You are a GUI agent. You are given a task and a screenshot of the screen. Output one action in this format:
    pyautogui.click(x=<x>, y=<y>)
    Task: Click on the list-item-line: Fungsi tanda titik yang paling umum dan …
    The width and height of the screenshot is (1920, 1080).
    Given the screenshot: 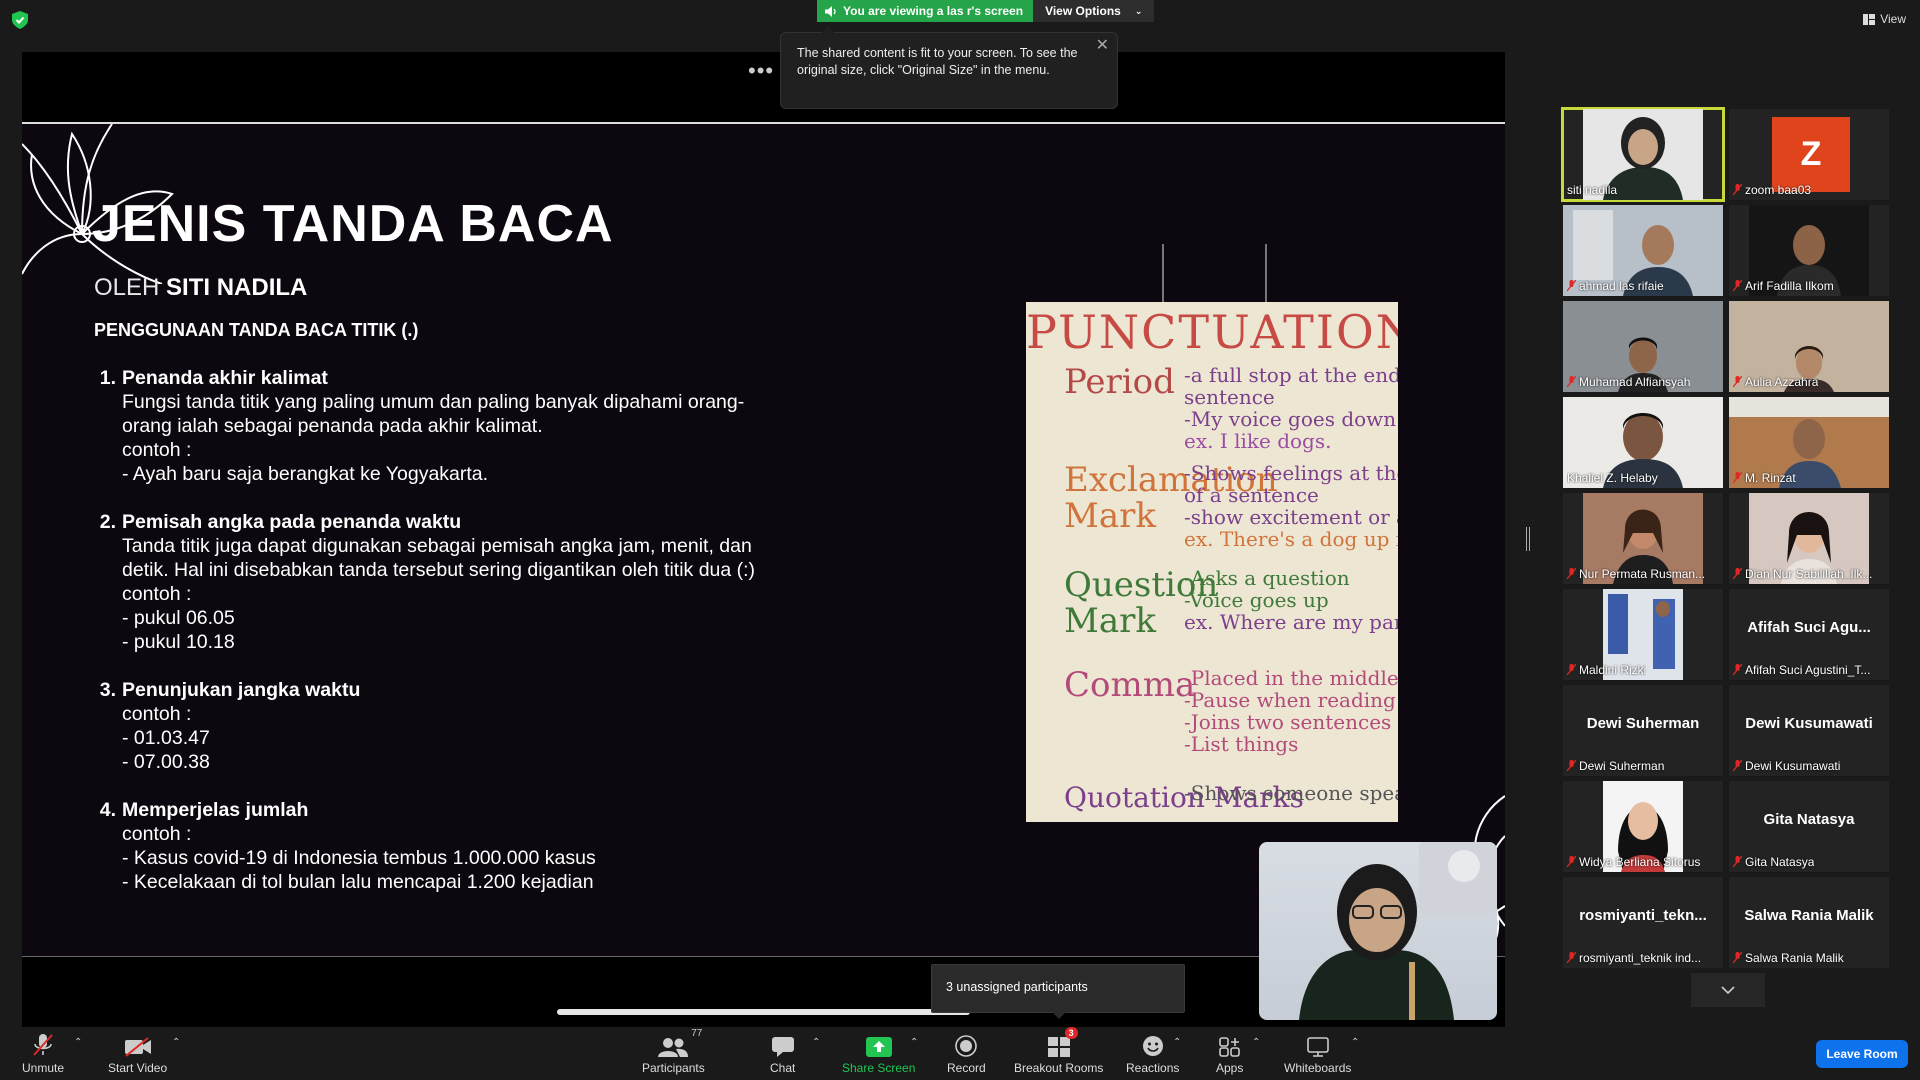 What is the action you would take?
    pyautogui.click(x=433, y=402)
    